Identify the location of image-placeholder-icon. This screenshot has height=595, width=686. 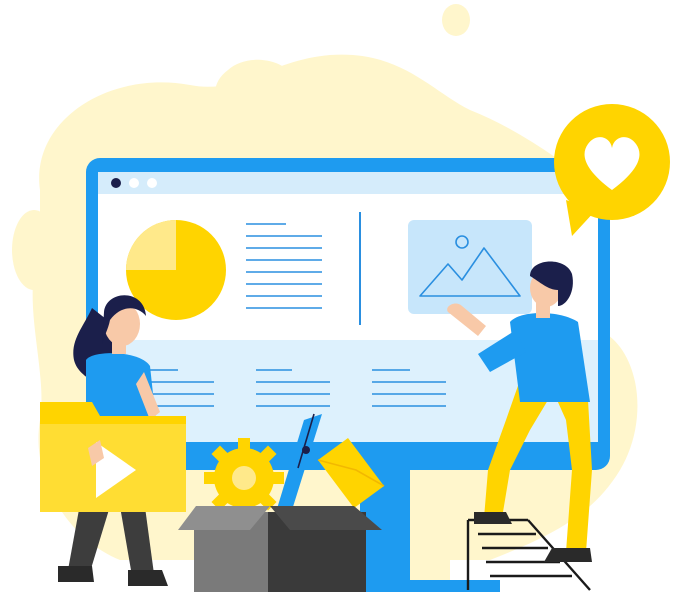
(470, 267).